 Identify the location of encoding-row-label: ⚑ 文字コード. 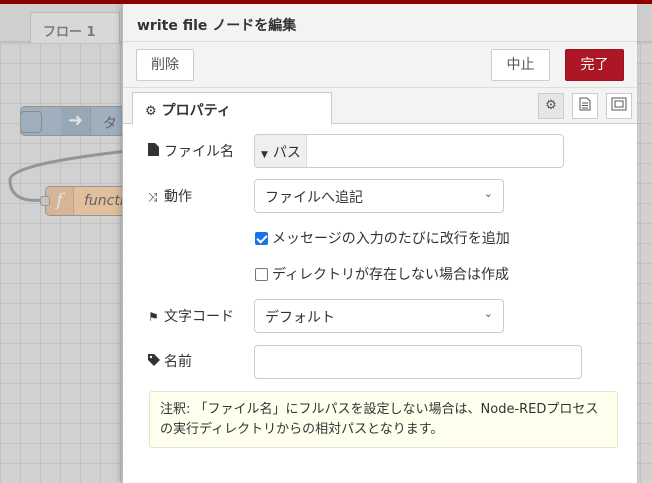
(191, 316).